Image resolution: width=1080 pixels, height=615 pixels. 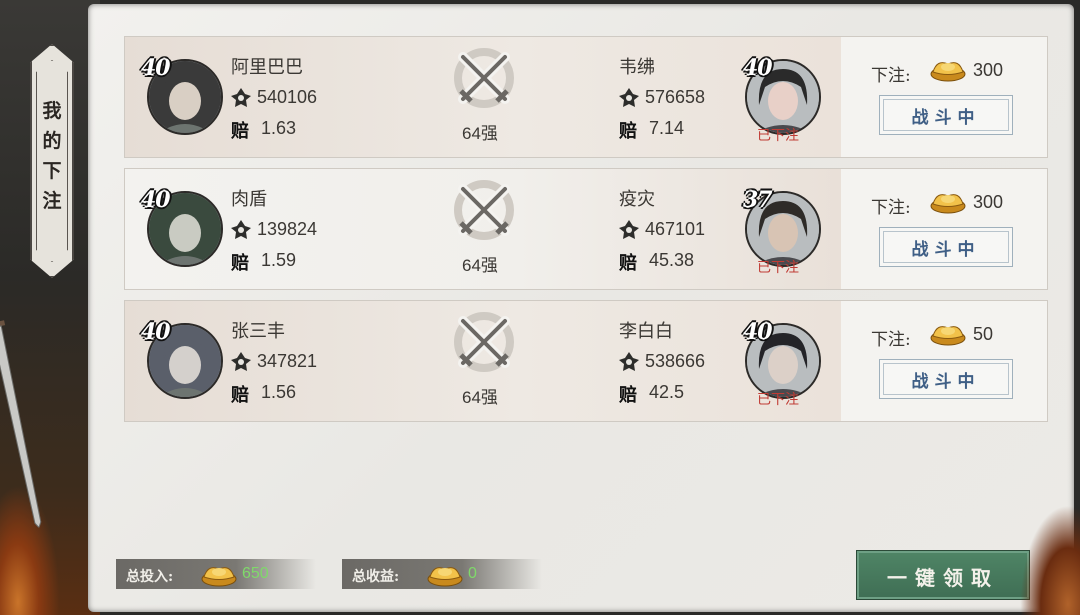 What do you see at coordinates (667, 128) in the screenshot?
I see `right-player-odds: 7.14` at bounding box center [667, 128].